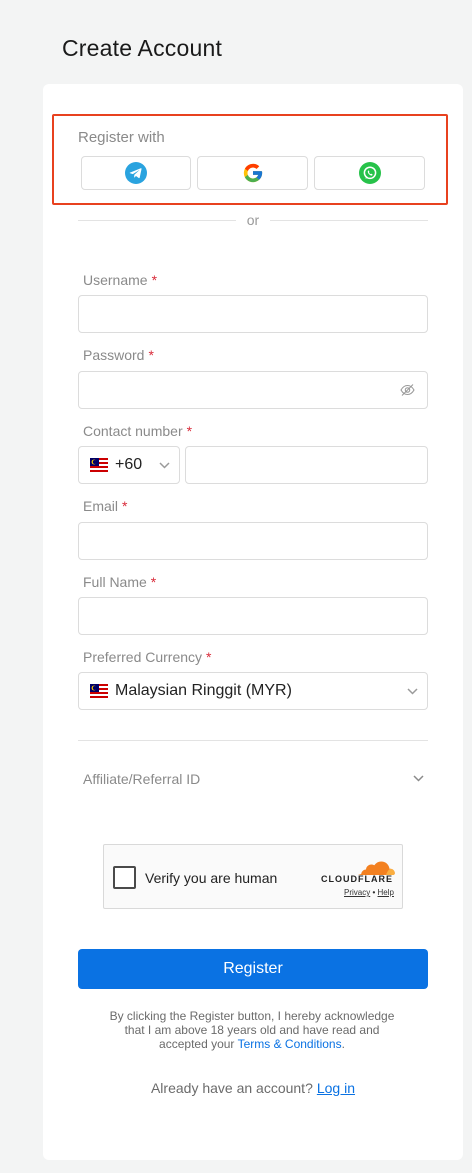 The width and height of the screenshot is (472, 1173). What do you see at coordinates (114, 355) in the screenshot?
I see `password-label-text: Password` at bounding box center [114, 355].